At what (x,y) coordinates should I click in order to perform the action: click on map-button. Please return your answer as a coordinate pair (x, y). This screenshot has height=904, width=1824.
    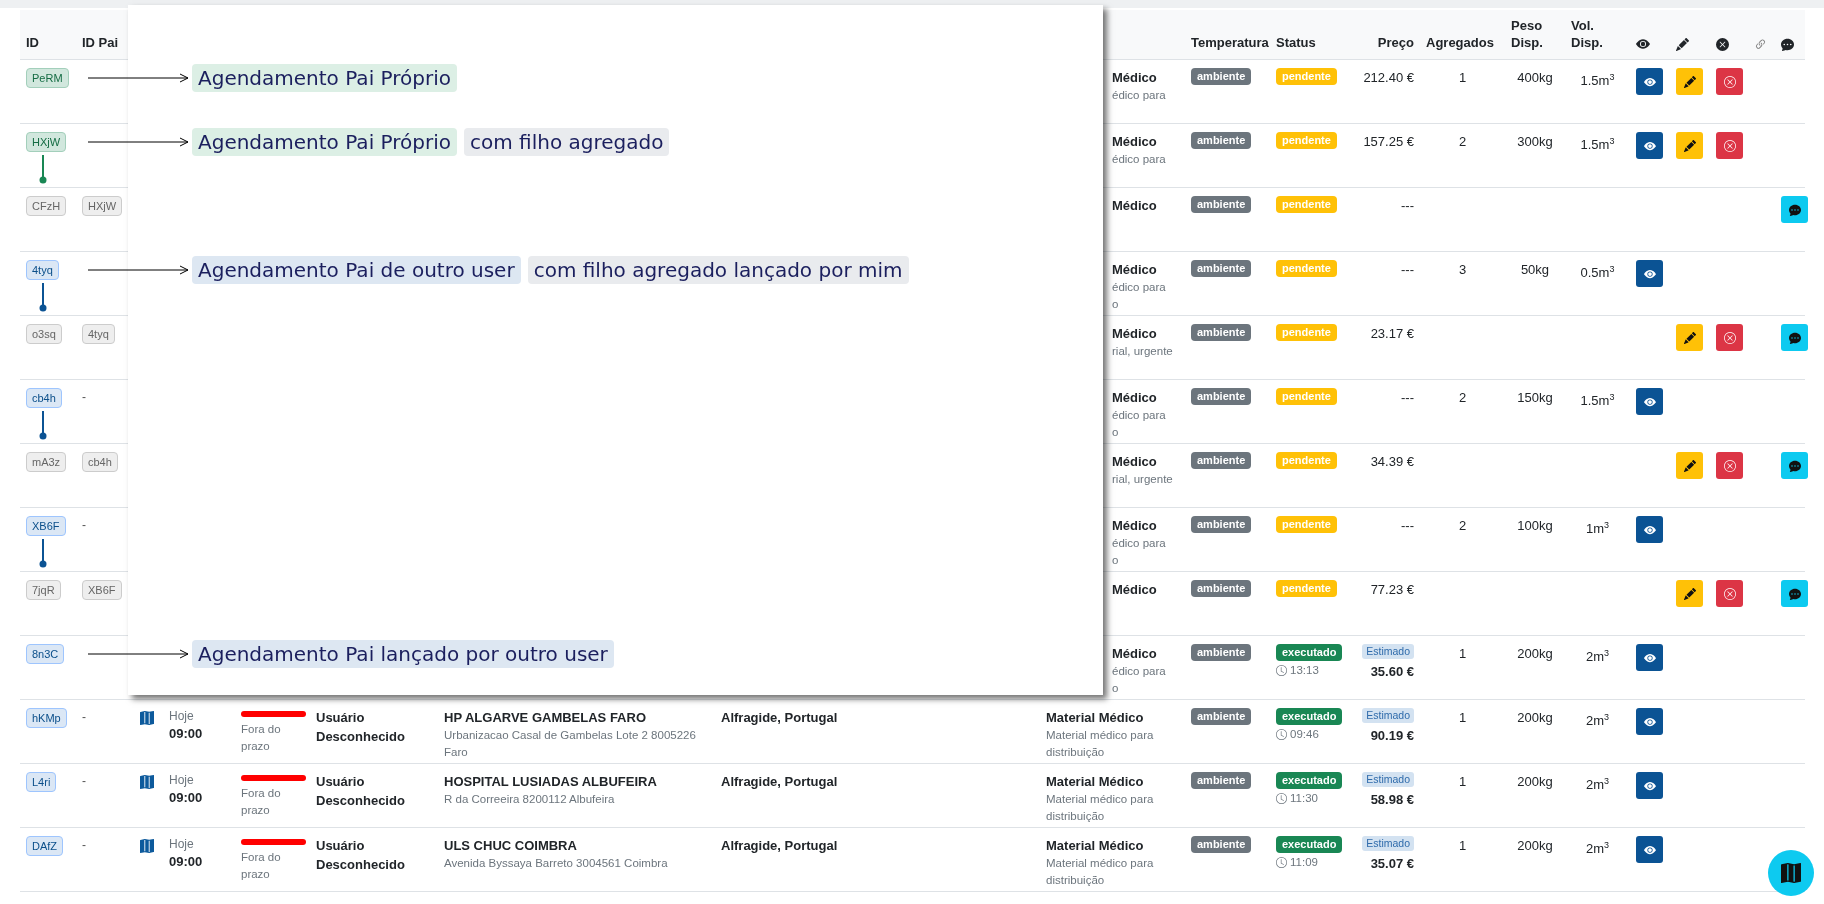
    Looking at the image, I should click on (1791, 873).